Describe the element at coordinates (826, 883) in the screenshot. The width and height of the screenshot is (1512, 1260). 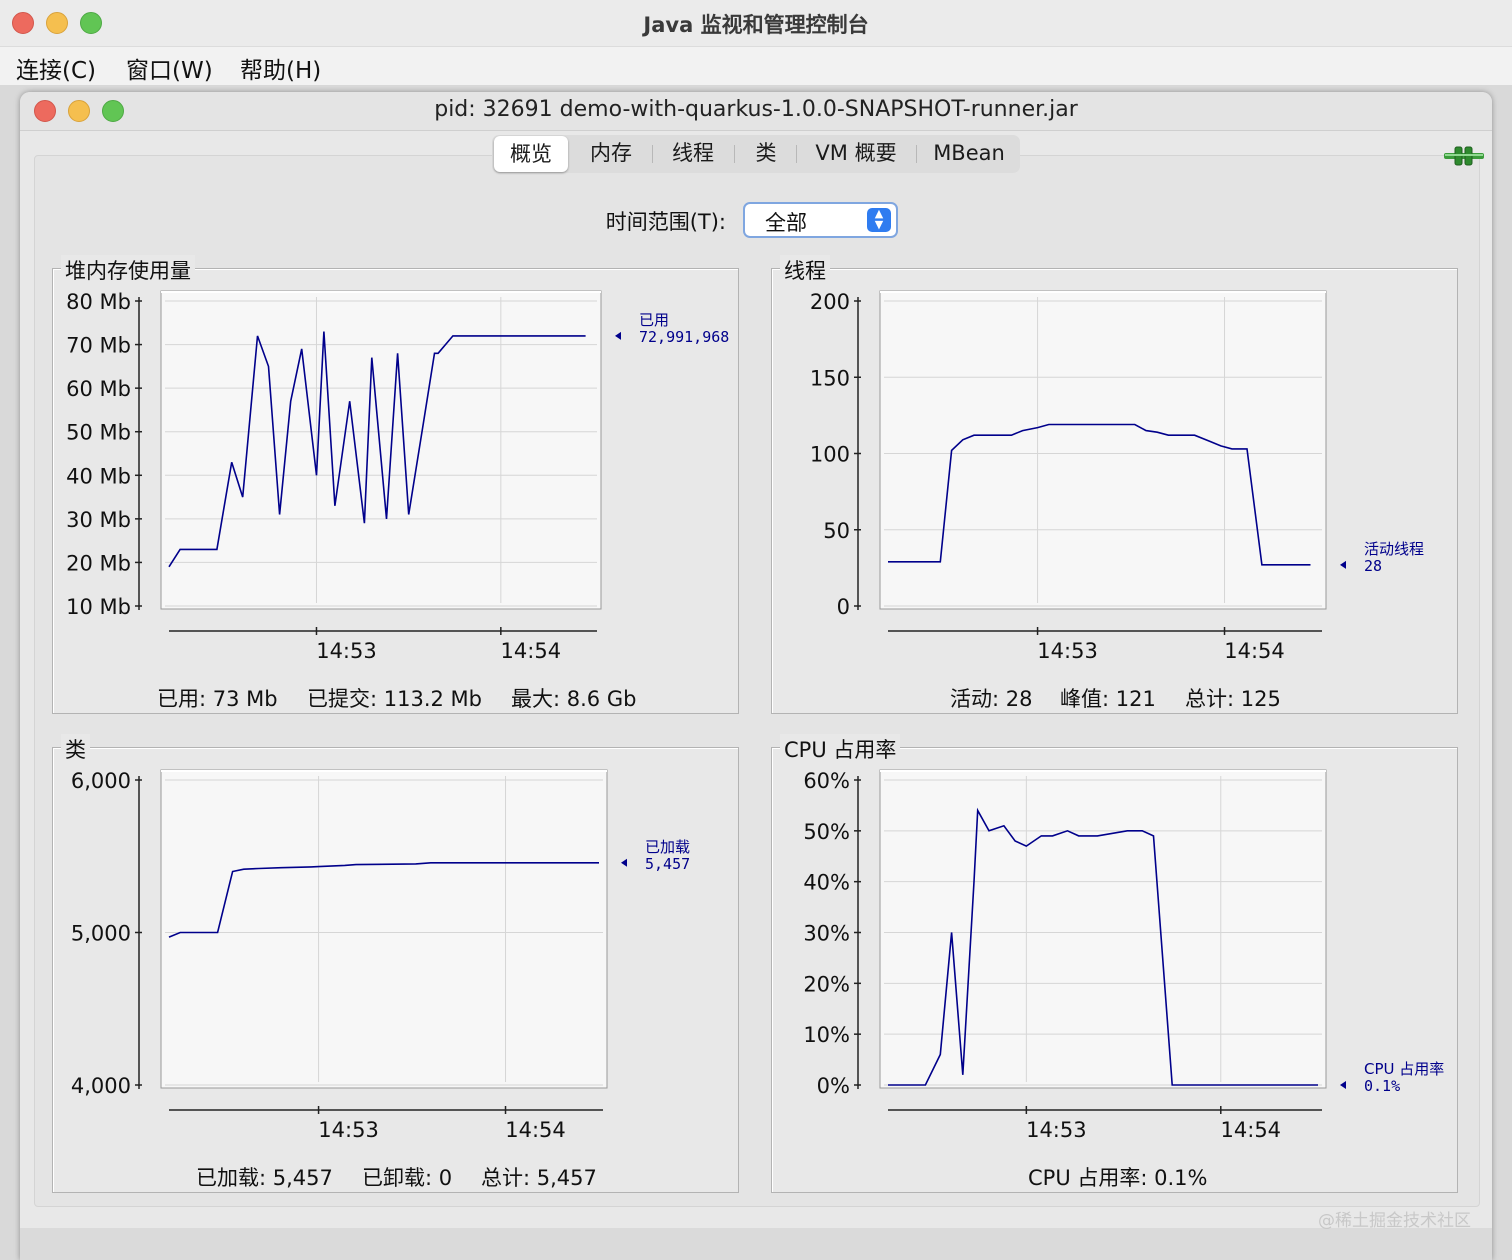
I see `y-tick-label: 40%` at that location.